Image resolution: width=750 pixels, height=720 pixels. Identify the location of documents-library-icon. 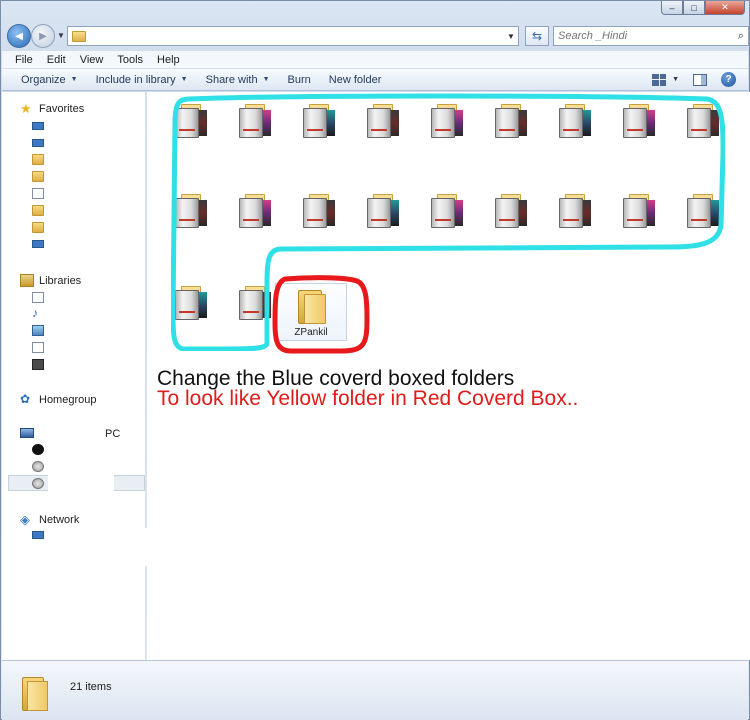
(38, 297).